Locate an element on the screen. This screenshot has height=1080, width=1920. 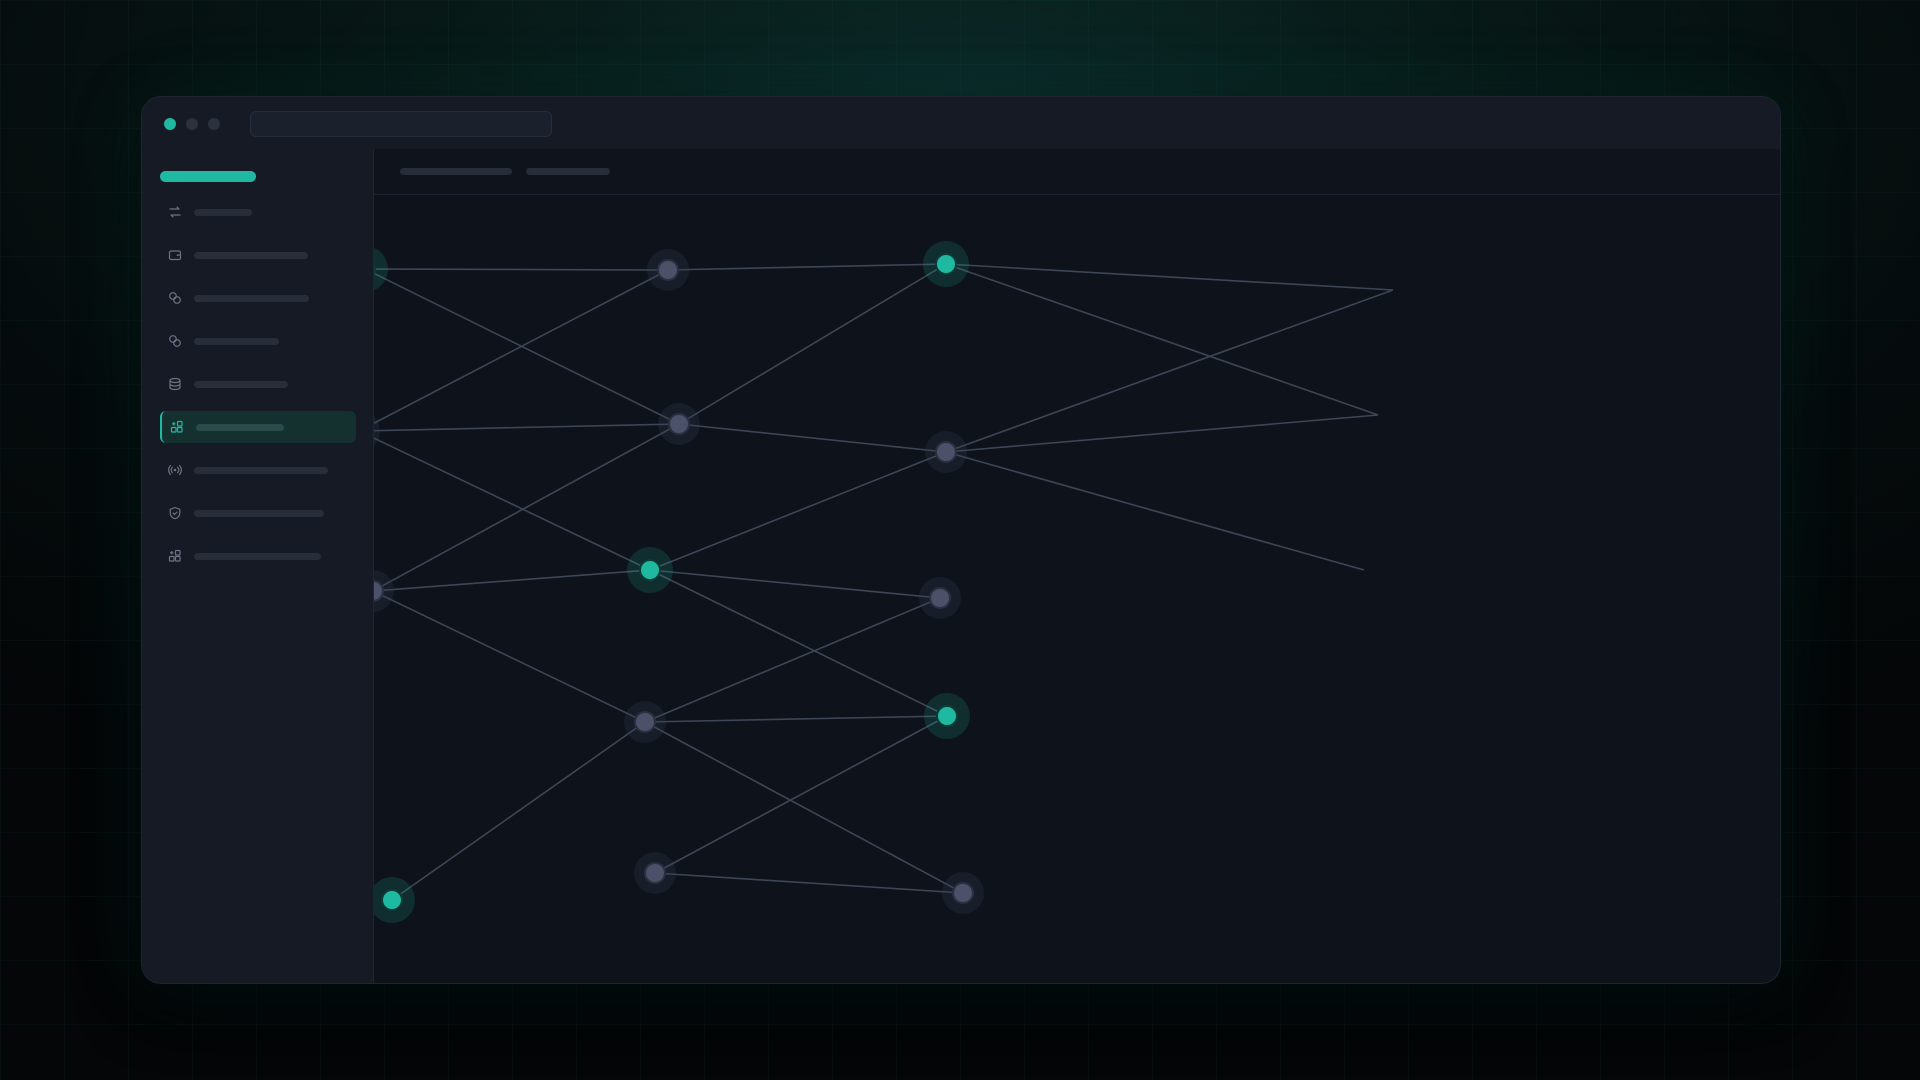
top-header is located at coordinates (1077, 172).